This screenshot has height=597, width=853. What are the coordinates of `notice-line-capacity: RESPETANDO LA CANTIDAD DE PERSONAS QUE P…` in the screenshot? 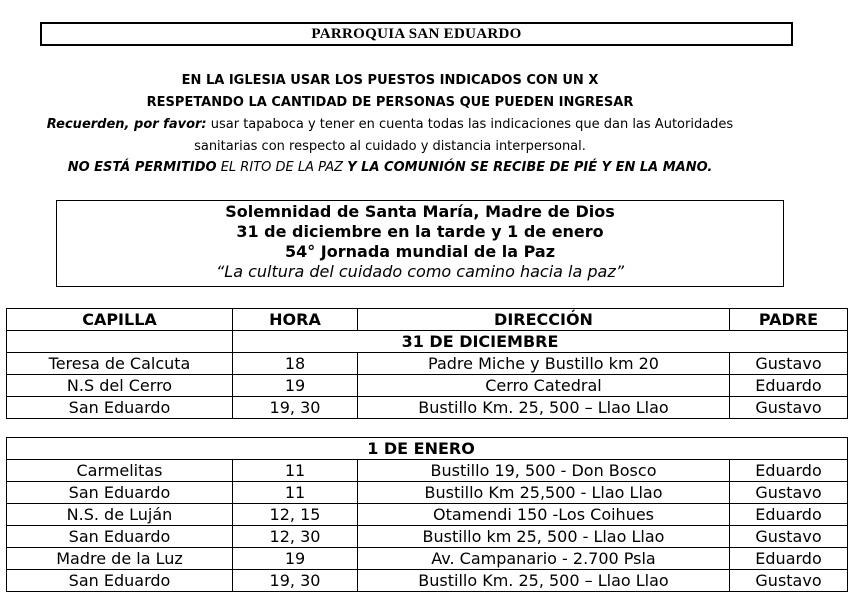 It's located at (390, 102).